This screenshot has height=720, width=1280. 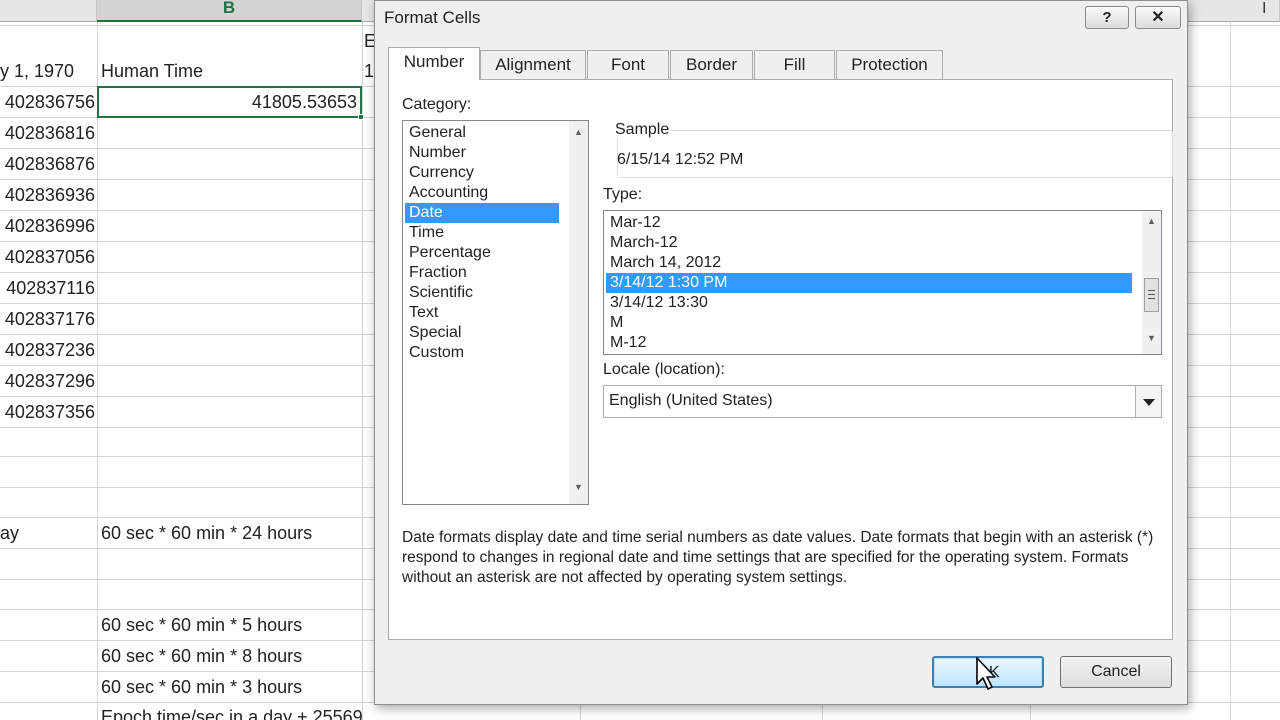 I want to click on cell-a-value: 402836936, so click(x=47, y=195).